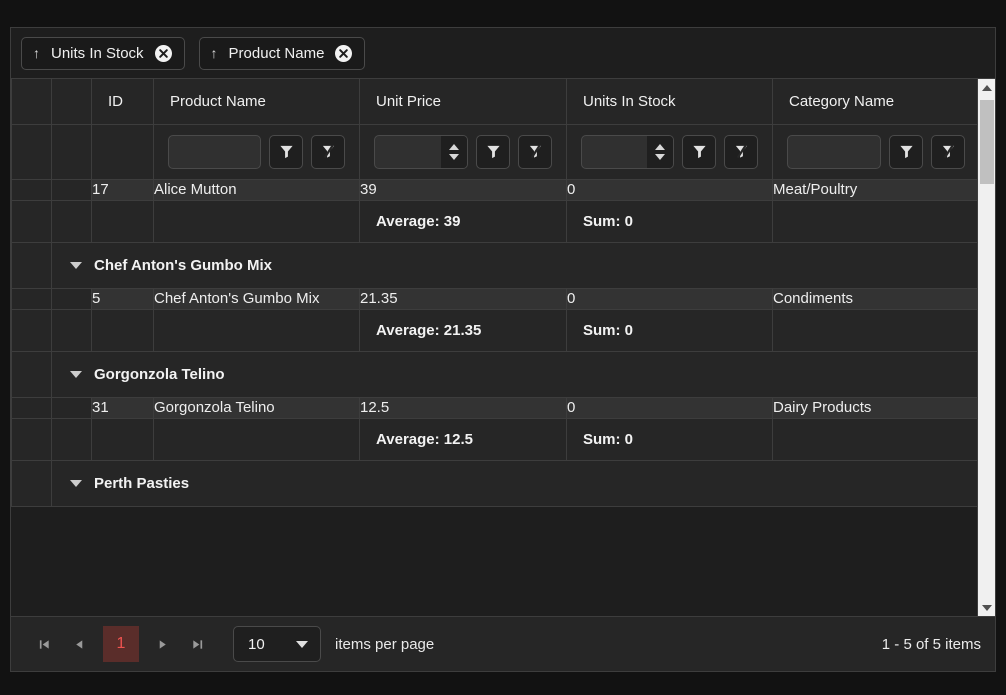 The height and width of the screenshot is (695, 1006). What do you see at coordinates (463, 102) in the screenshot?
I see `header-unit-price: Unit Price` at bounding box center [463, 102].